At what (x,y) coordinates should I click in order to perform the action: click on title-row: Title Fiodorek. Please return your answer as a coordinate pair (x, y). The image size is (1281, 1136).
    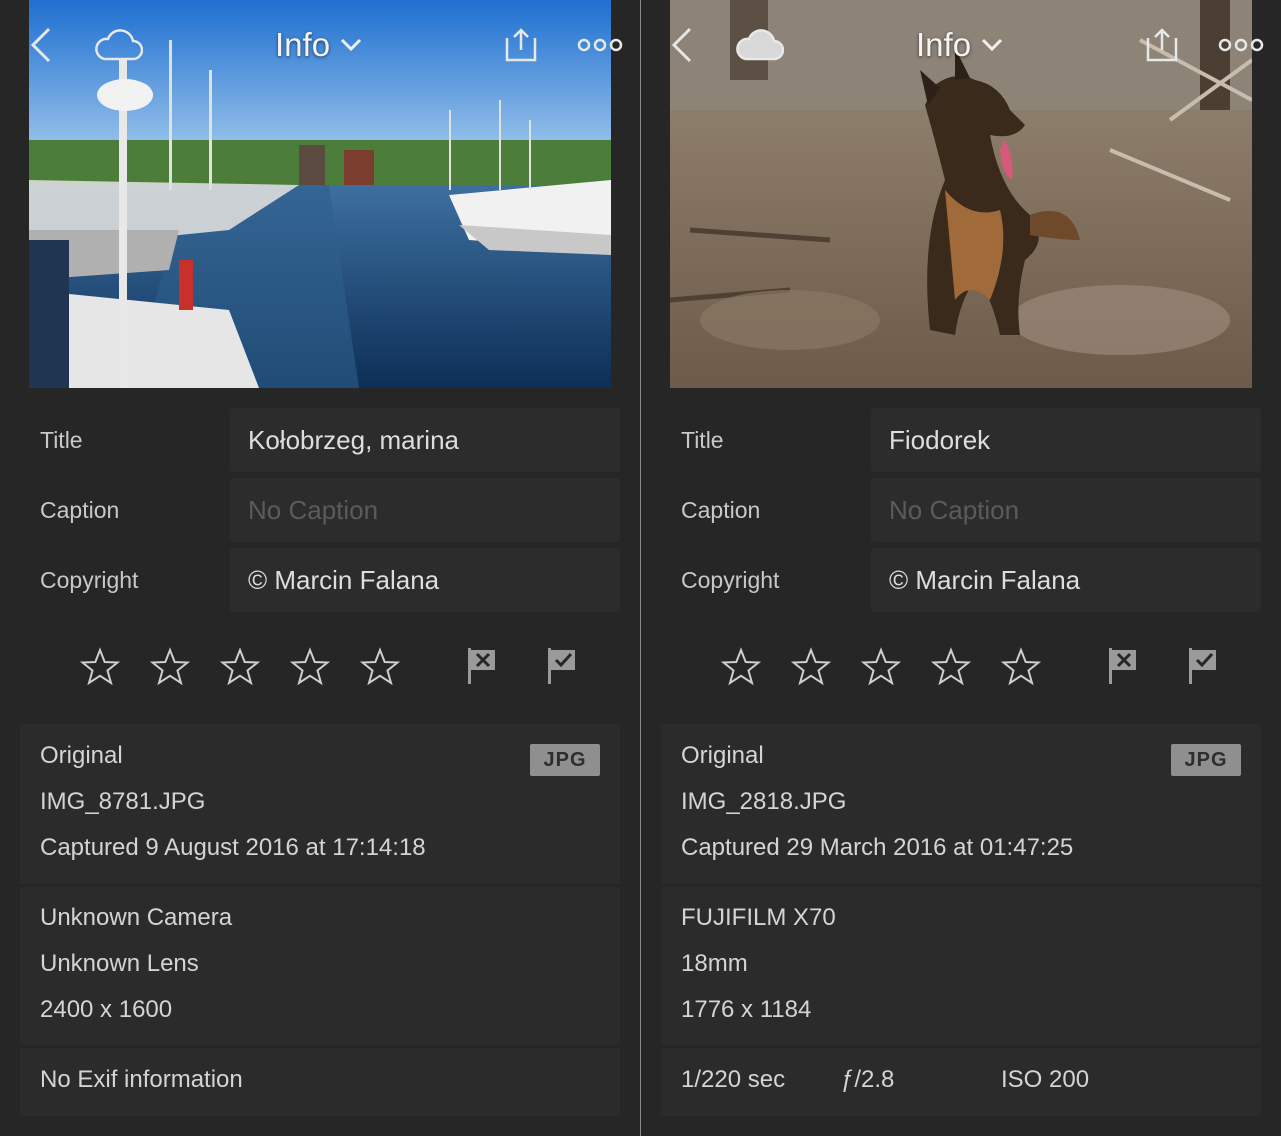
    Looking at the image, I should click on (961, 440).